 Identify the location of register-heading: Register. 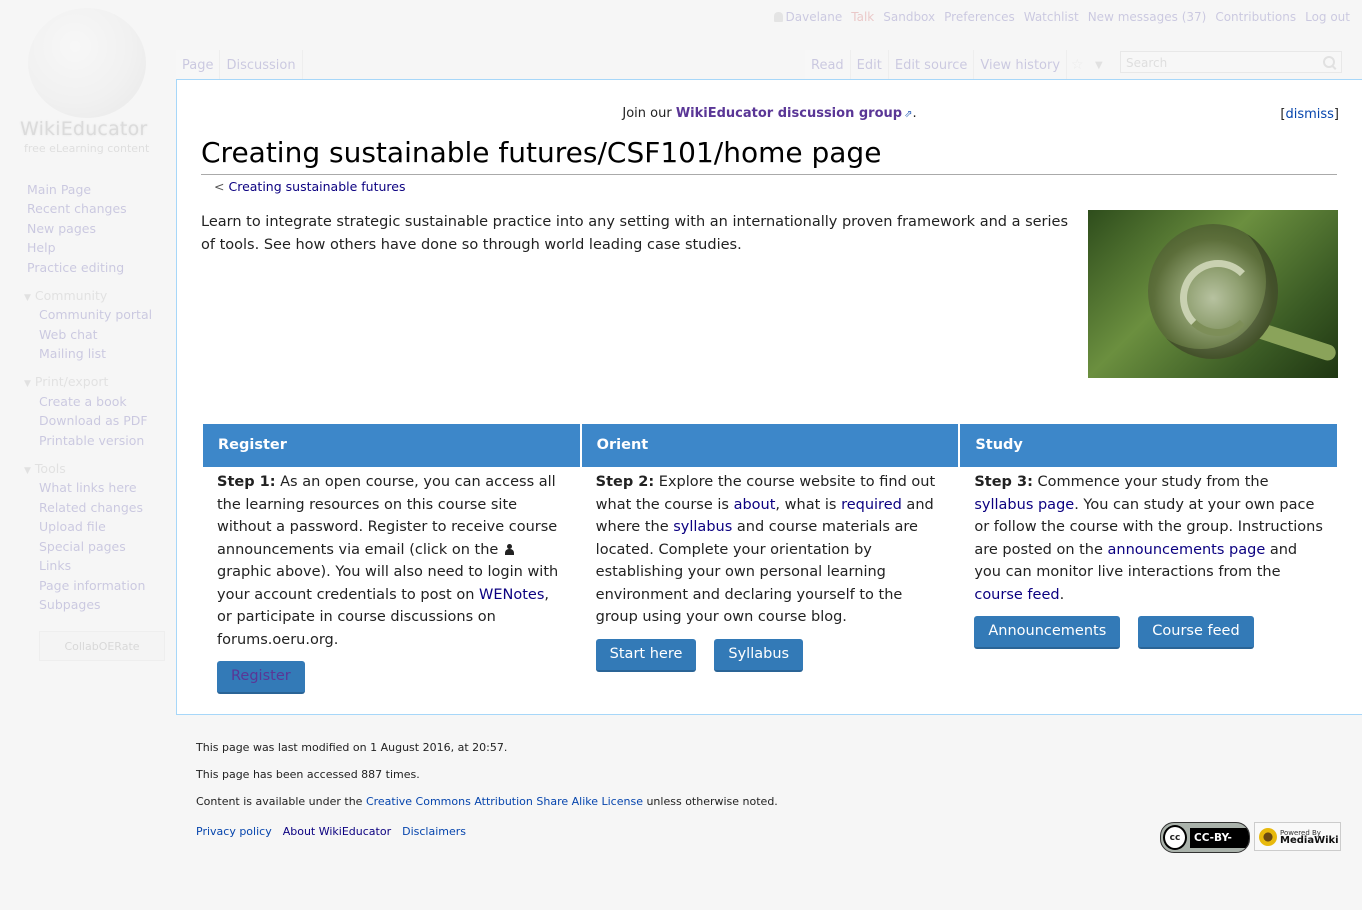
(391, 445).